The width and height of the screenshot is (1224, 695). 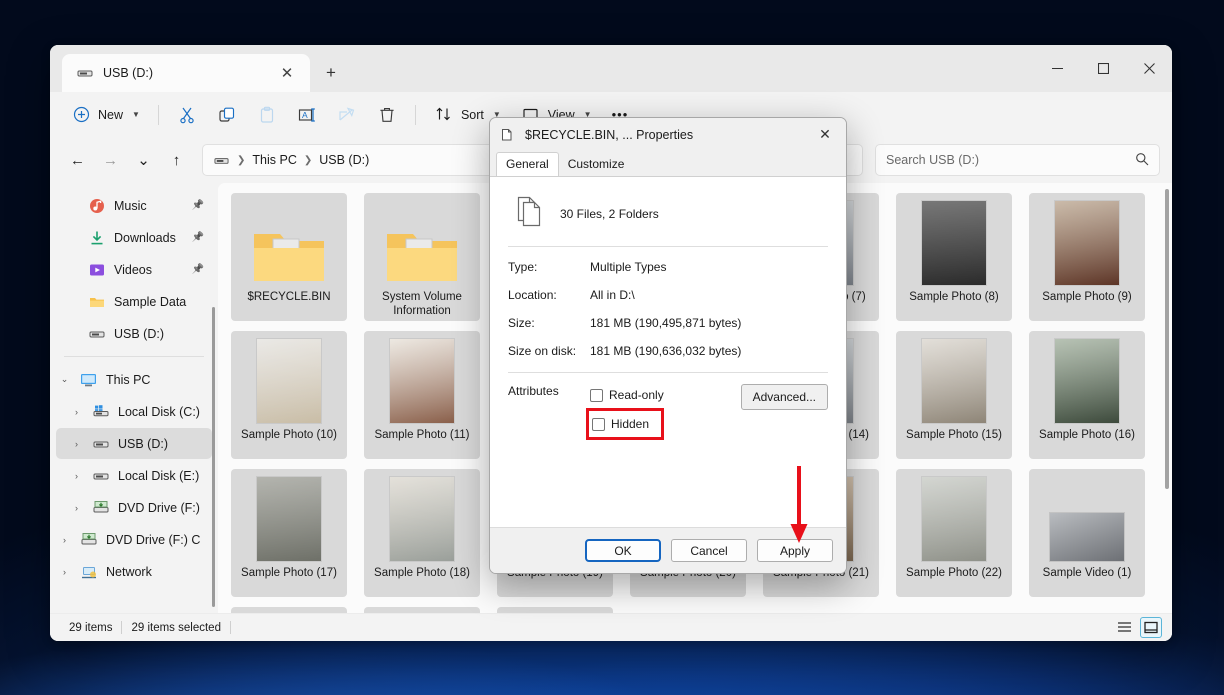 I want to click on recent-locations-button: ⌄, so click(x=143, y=160).